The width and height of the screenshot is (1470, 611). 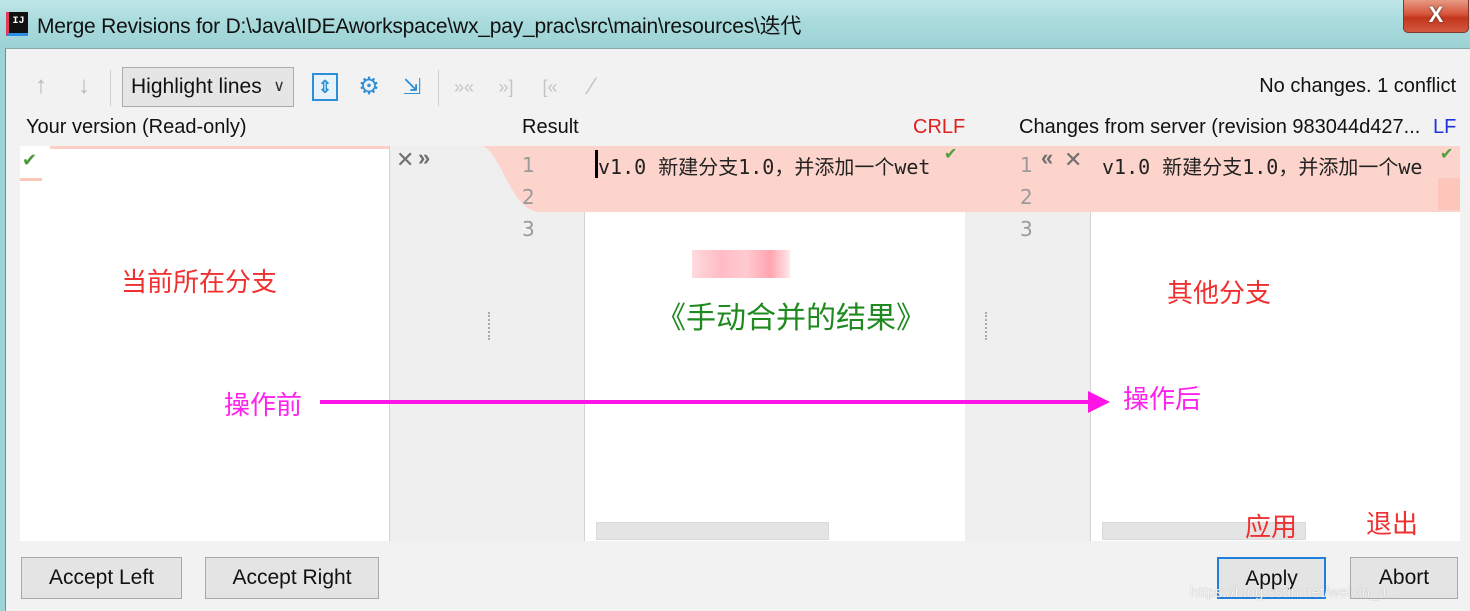 I want to click on reject-left-icon: ✕, so click(x=405, y=160).